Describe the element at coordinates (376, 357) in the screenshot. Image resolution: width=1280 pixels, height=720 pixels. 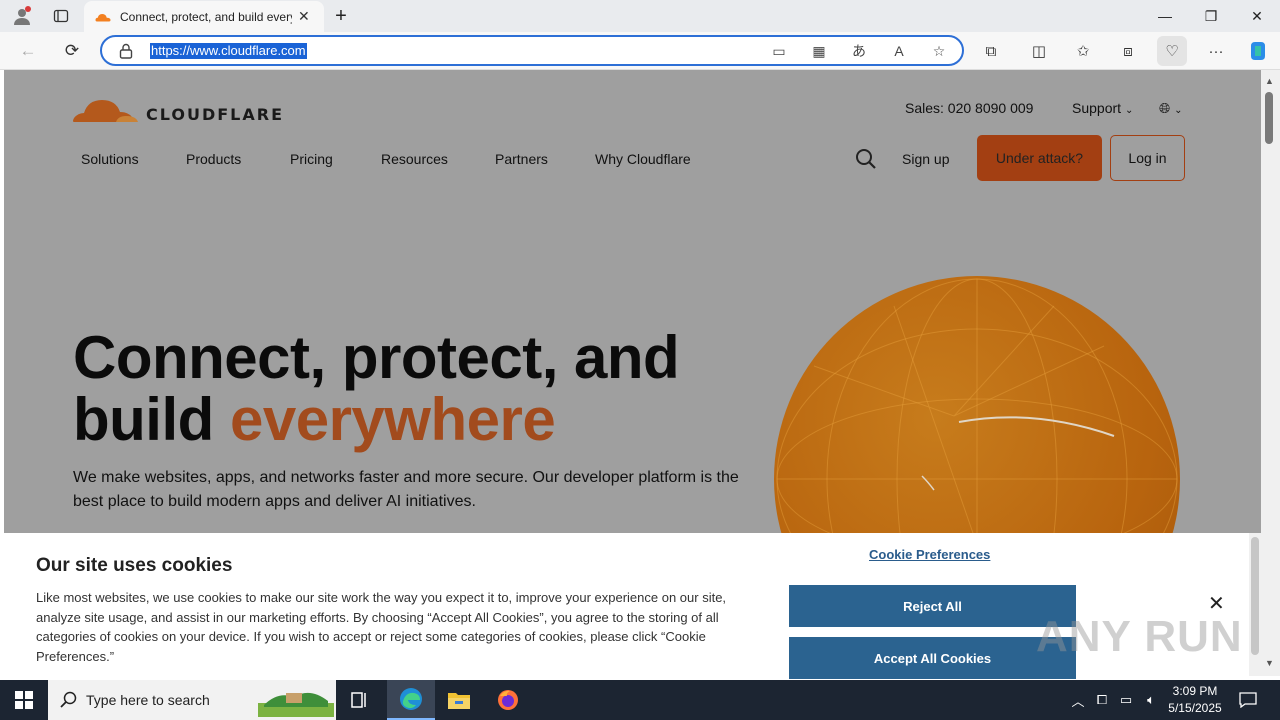
I see `hero-title-line1: Connect, protect, and` at that location.